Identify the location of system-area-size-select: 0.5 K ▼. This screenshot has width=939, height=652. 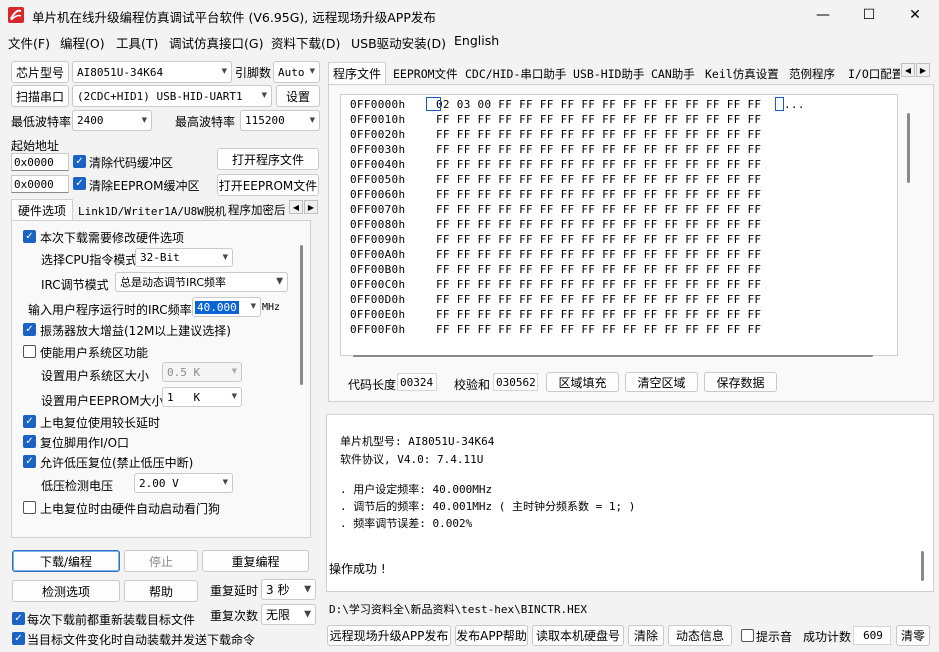
(202, 372).